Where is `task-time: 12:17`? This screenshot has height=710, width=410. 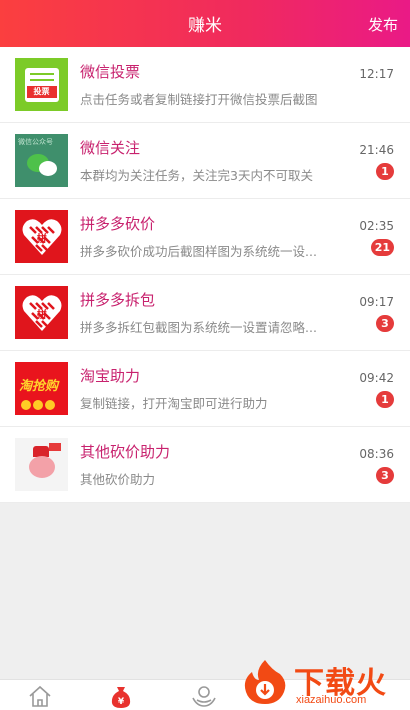
task-time: 12:17 is located at coordinates (376, 74).